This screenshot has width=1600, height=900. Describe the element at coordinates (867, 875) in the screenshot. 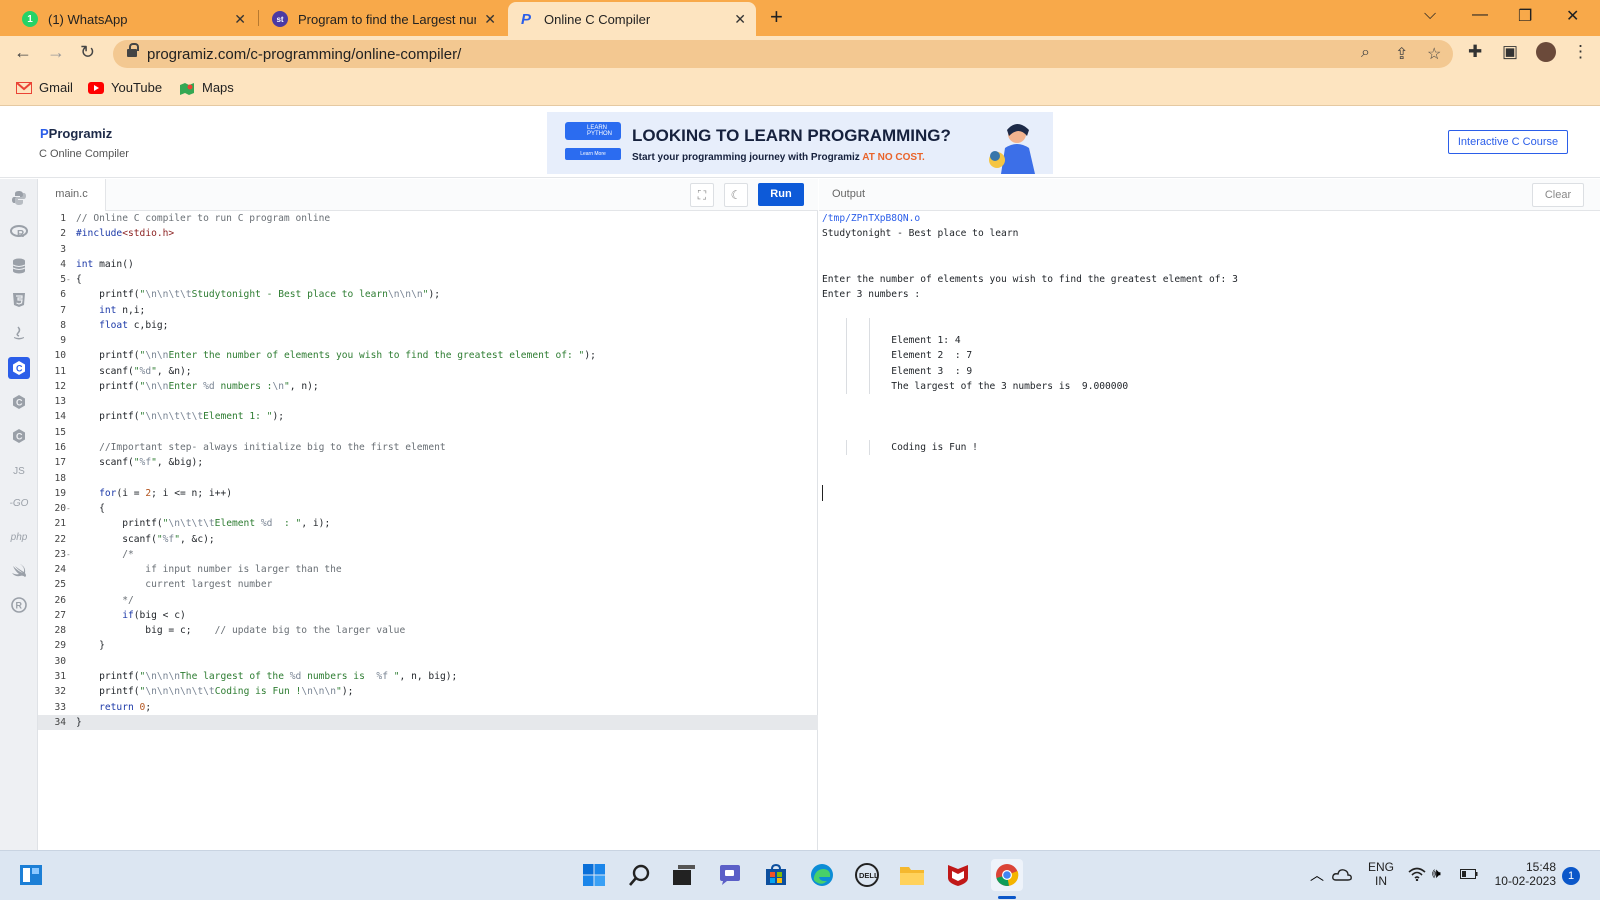

I see `dell-icon: DELL` at that location.